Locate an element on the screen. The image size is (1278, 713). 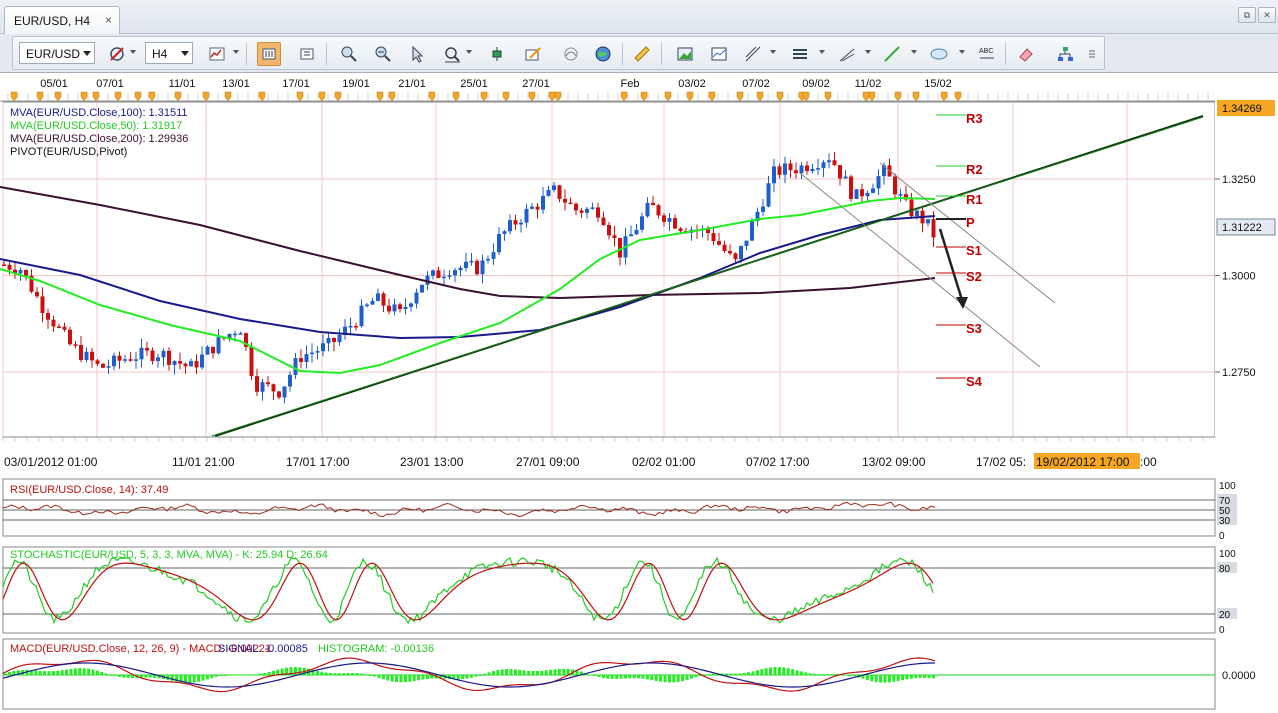
horizontal-lines-button is located at coordinates (800, 54).